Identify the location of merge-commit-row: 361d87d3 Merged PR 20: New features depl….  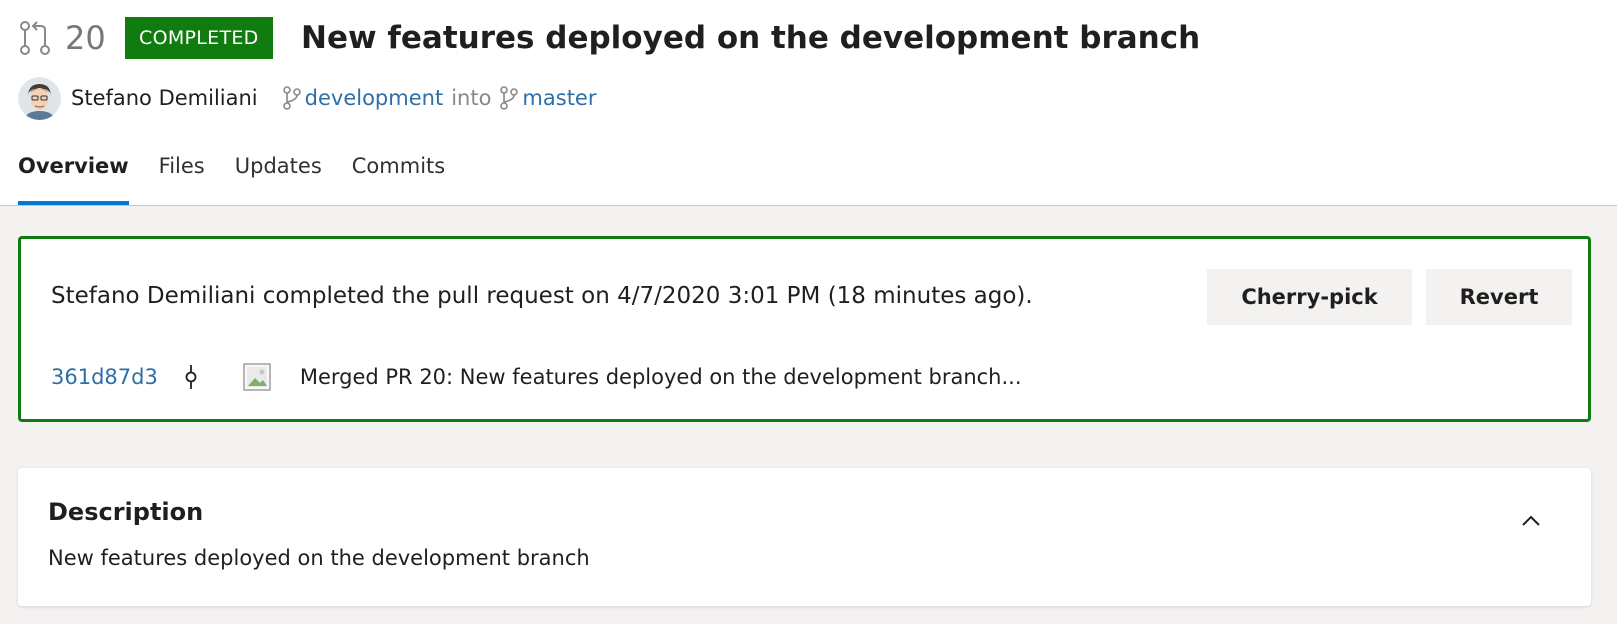
(536, 377).